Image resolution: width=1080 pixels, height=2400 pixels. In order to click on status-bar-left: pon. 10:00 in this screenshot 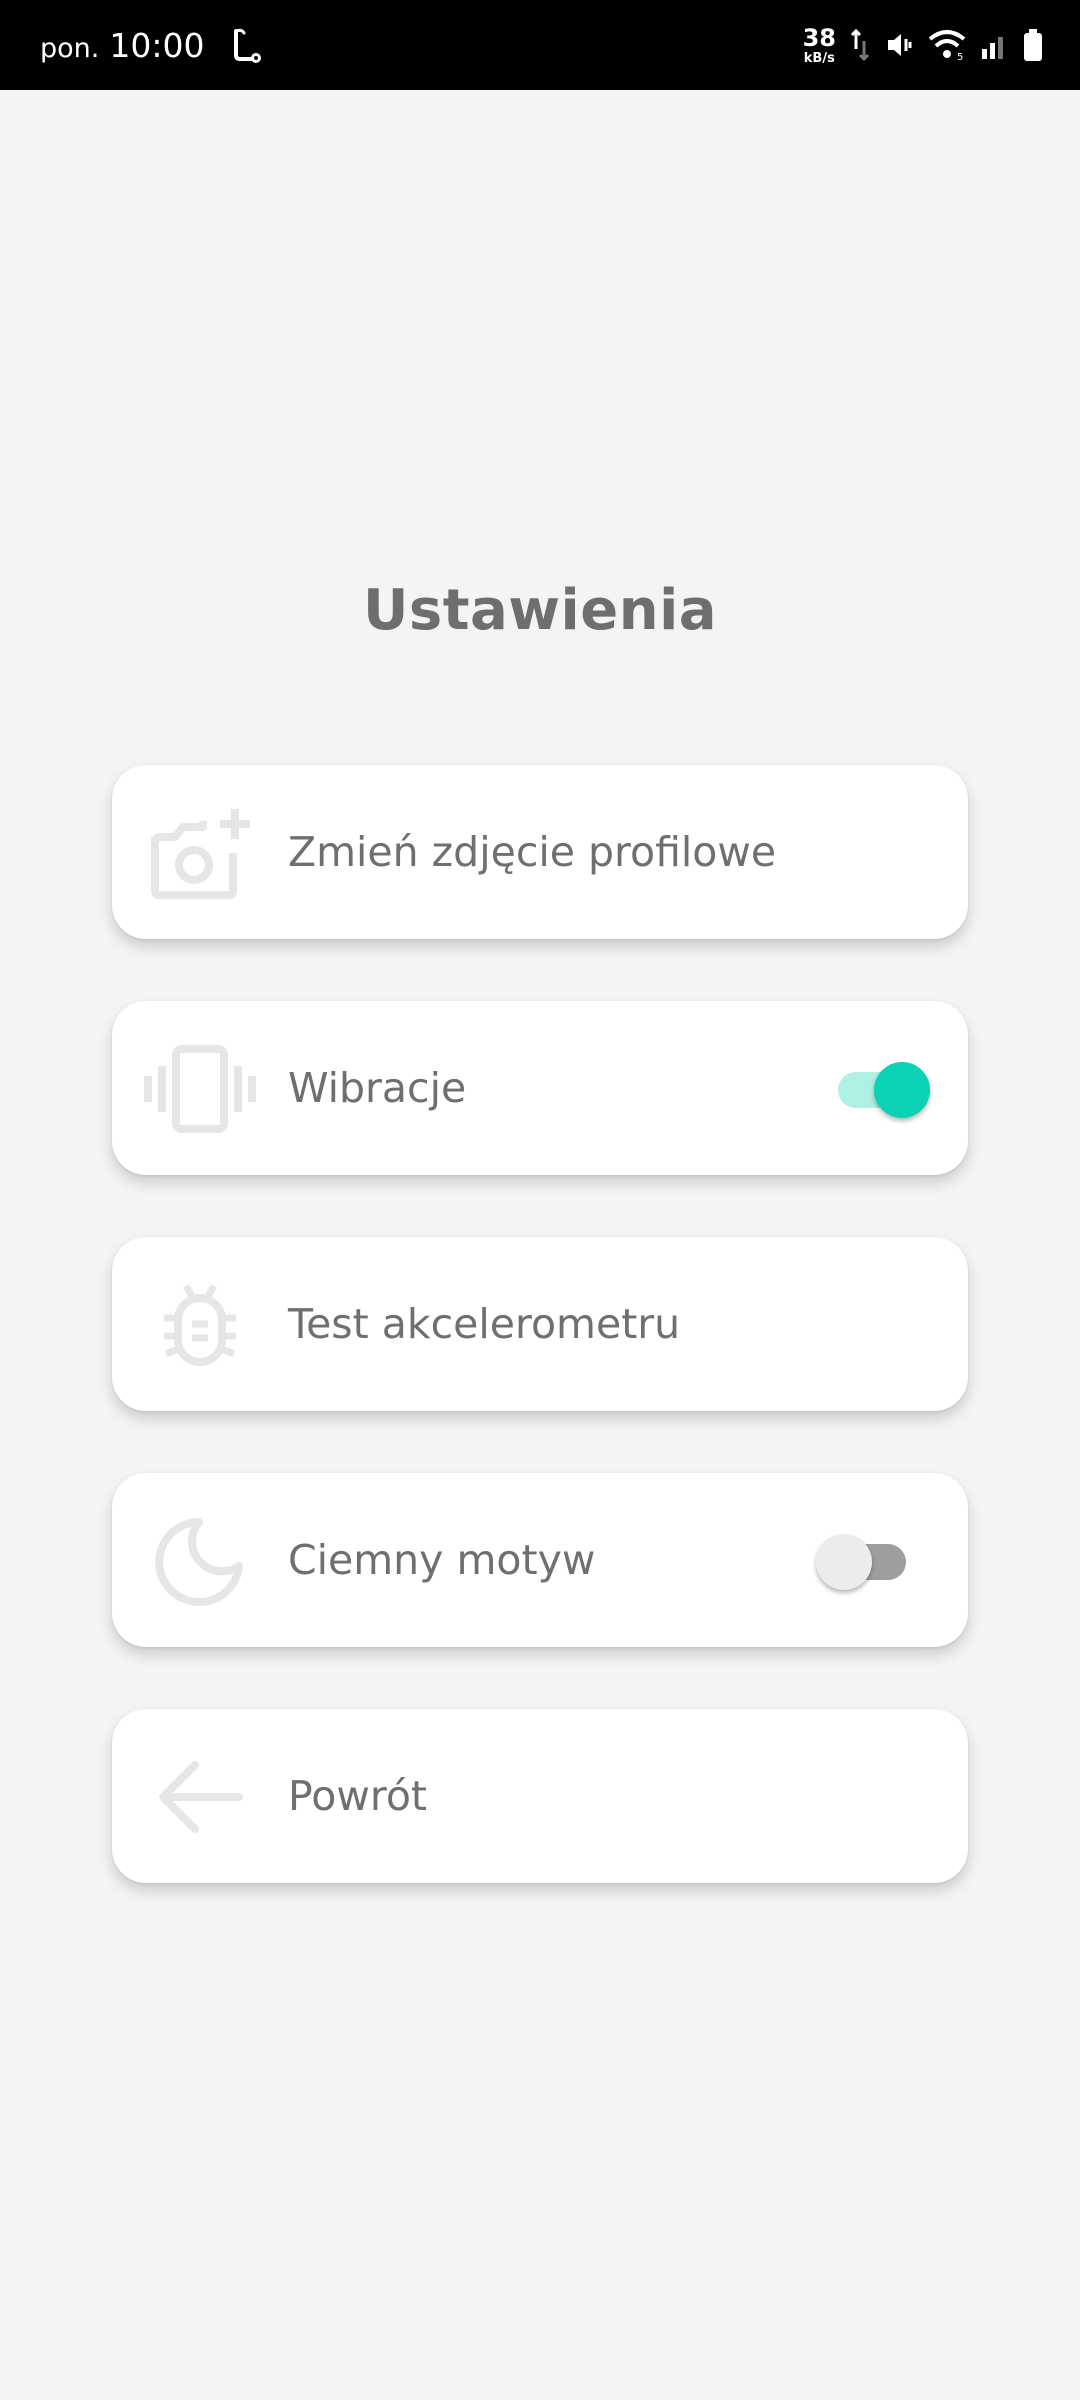, I will do `click(152, 45)`.